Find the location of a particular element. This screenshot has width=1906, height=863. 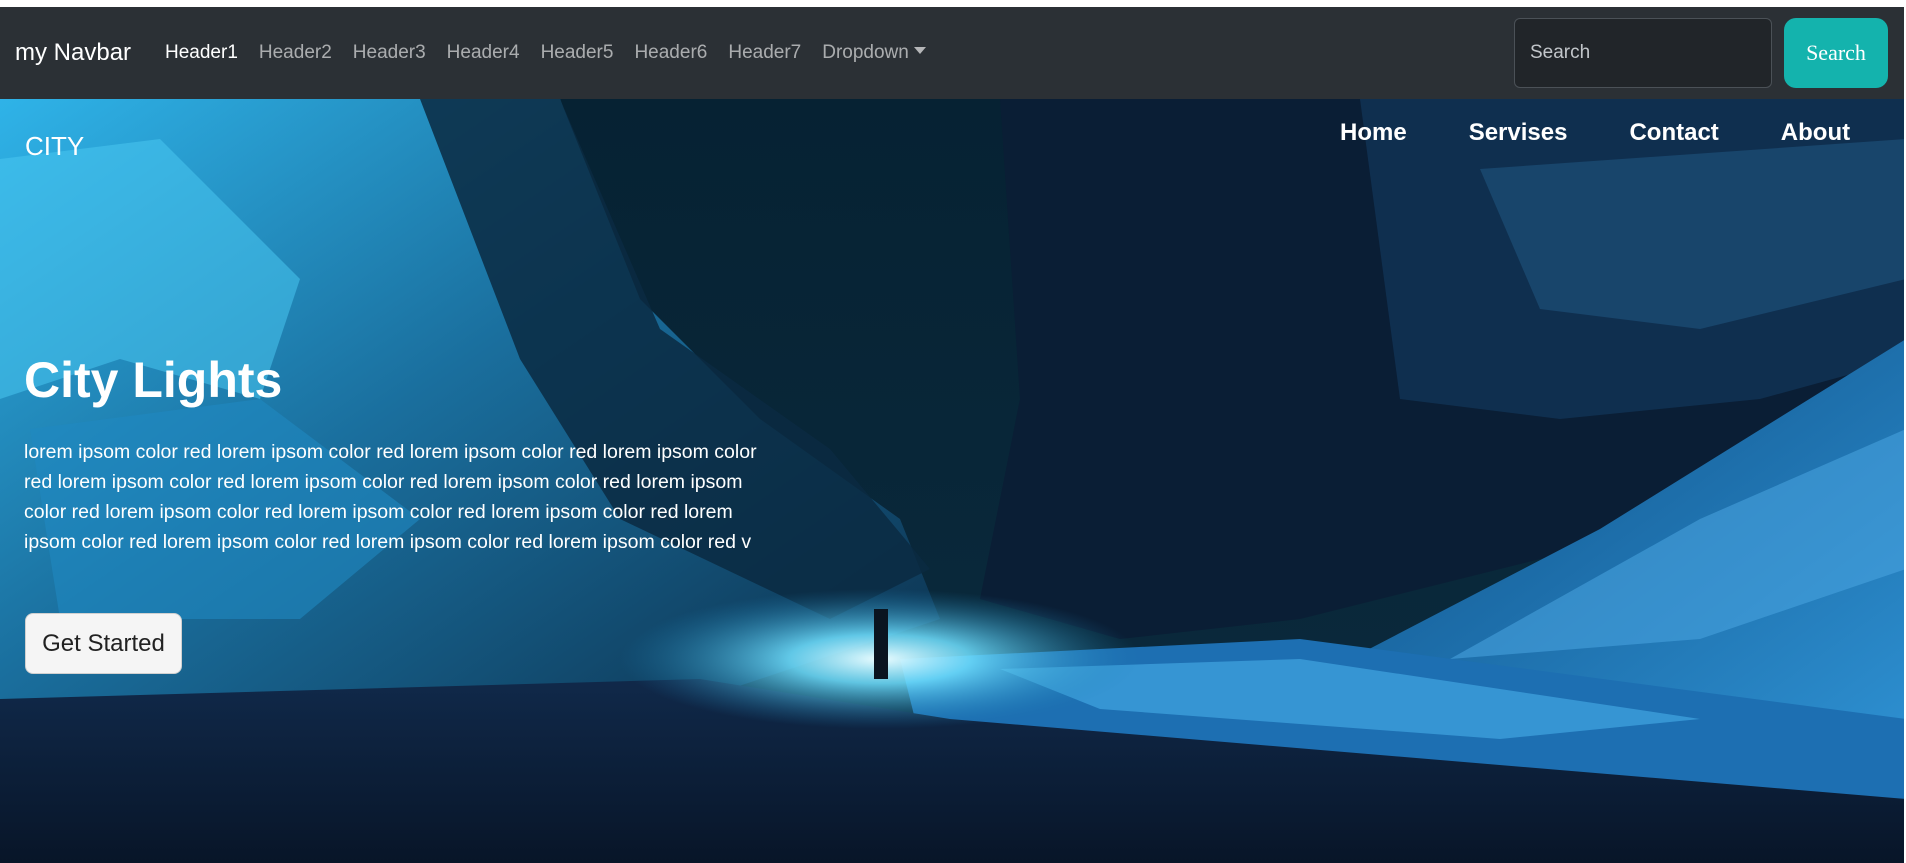

nav-link-header3: Header3 is located at coordinates (389, 53).